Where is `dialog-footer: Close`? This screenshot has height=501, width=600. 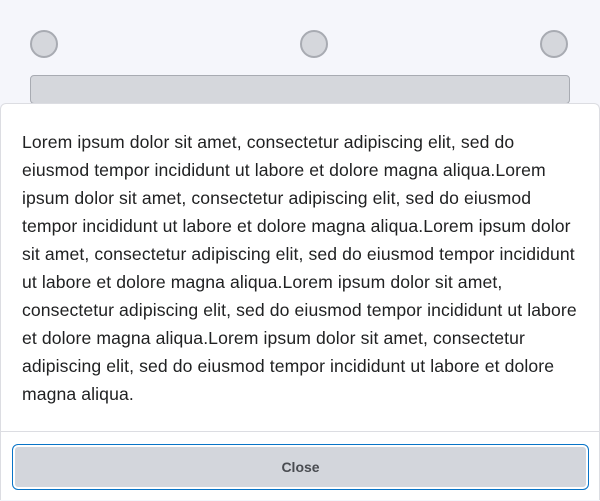
dialog-footer: Close is located at coordinates (300, 466).